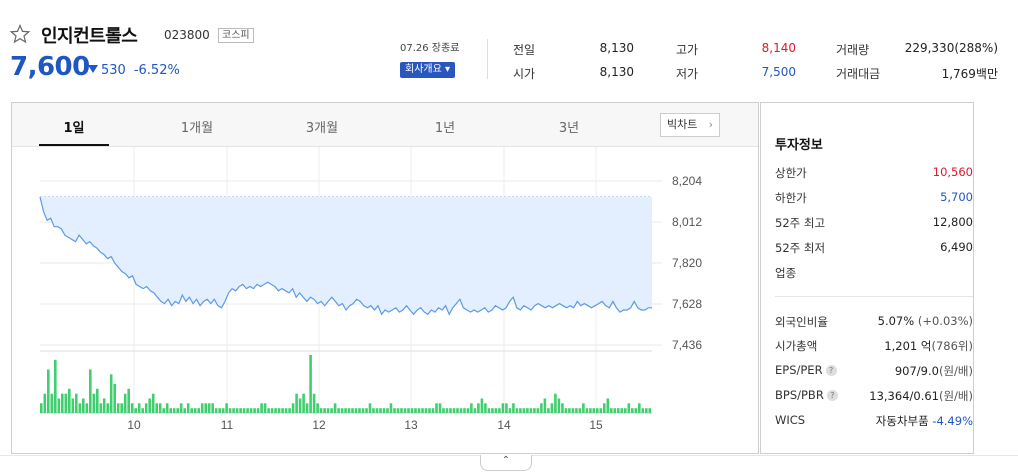  Describe the element at coordinates (227, 425) in the screenshot. I see `x-tick-label: 11` at that location.